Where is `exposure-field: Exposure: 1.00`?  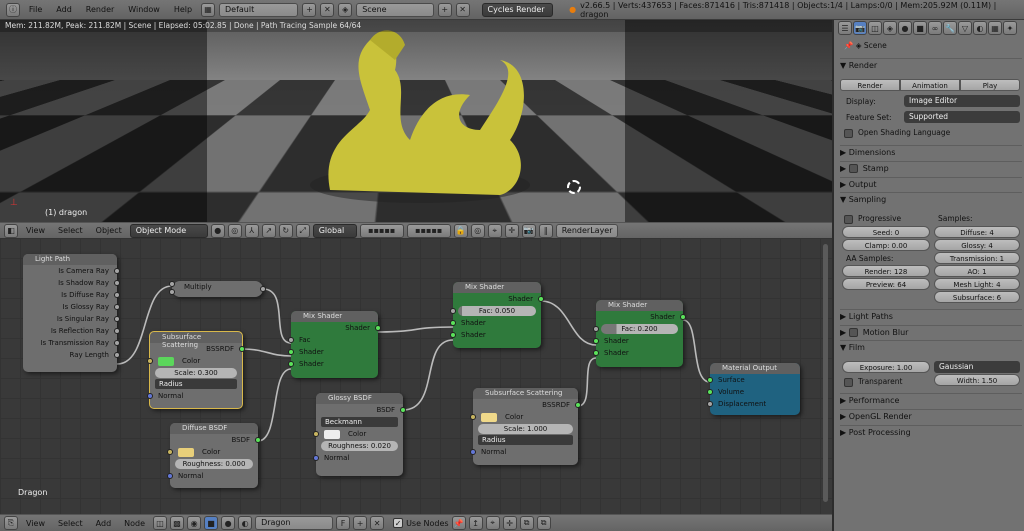 exposure-field: Exposure: 1.00 is located at coordinates (886, 367).